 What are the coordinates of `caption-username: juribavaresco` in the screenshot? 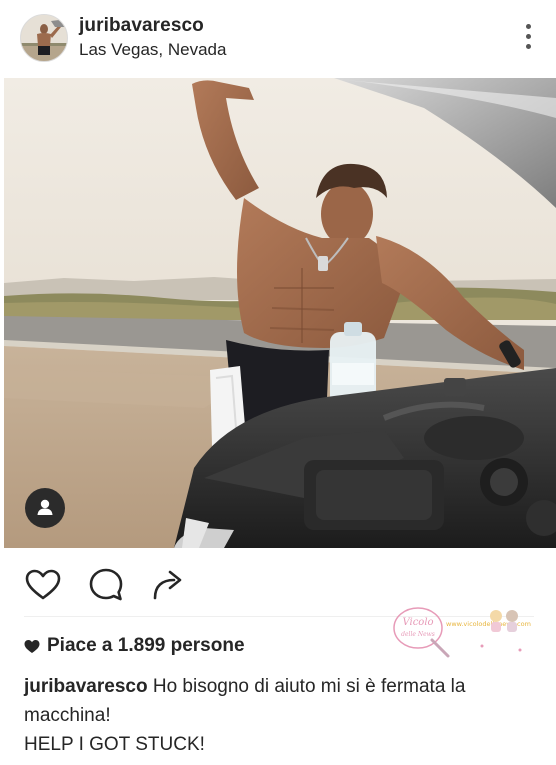 It's located at (86, 686).